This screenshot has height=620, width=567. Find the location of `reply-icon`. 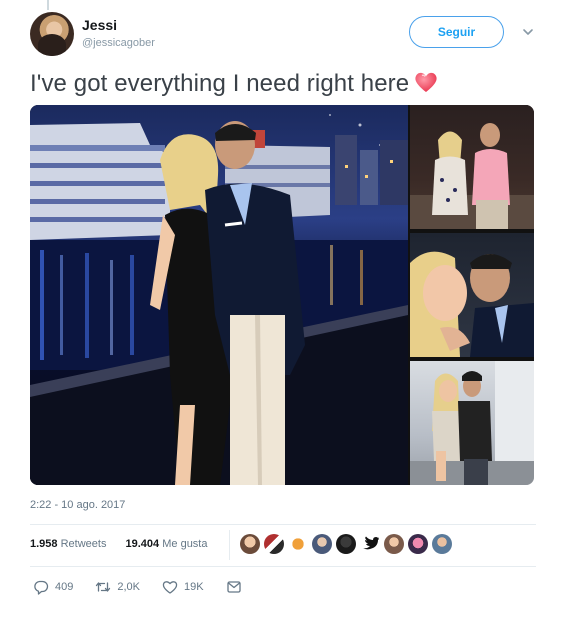

reply-icon is located at coordinates (41, 587).